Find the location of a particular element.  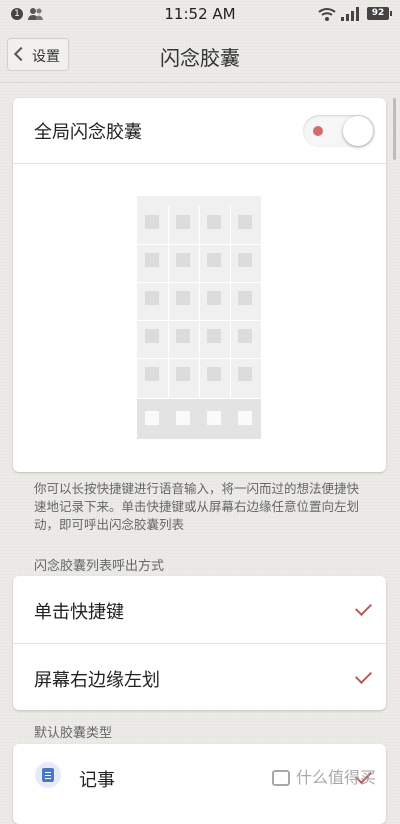

scrollbar is located at coordinates (394, 129).